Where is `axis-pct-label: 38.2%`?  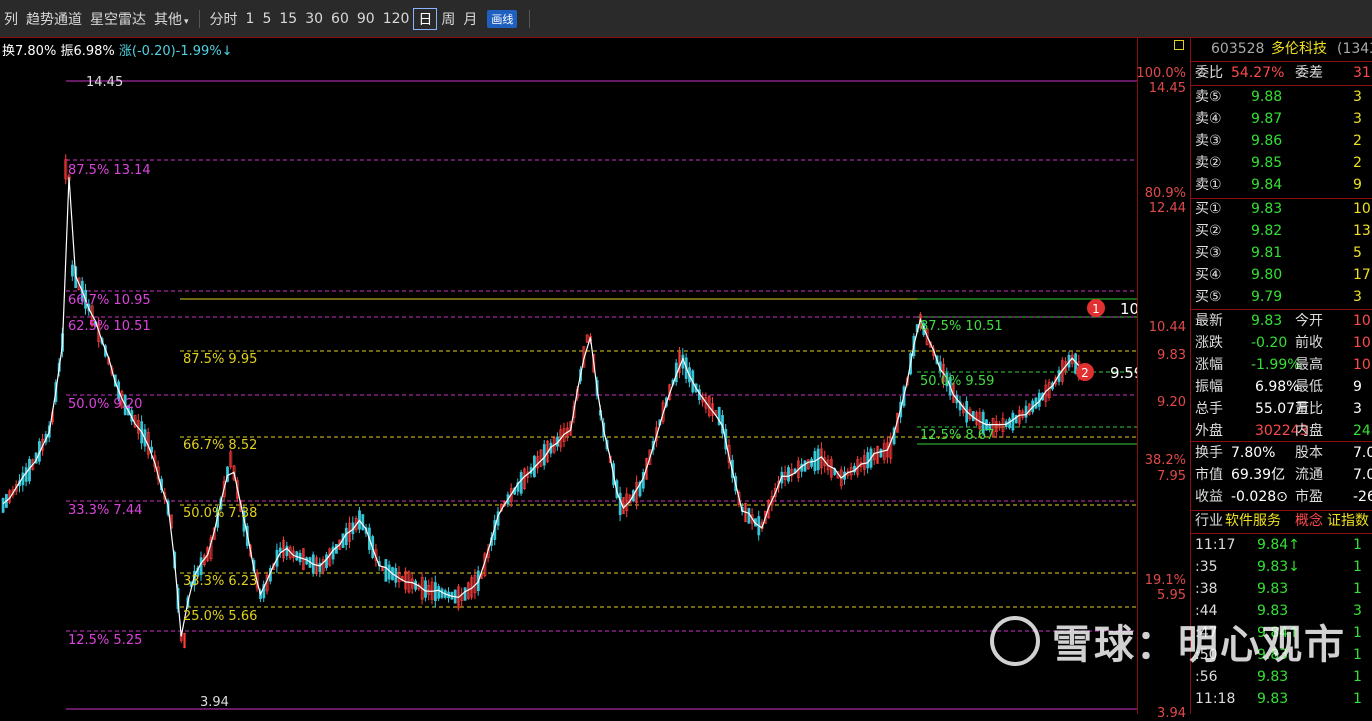 axis-pct-label: 38.2% is located at coordinates (1165, 460).